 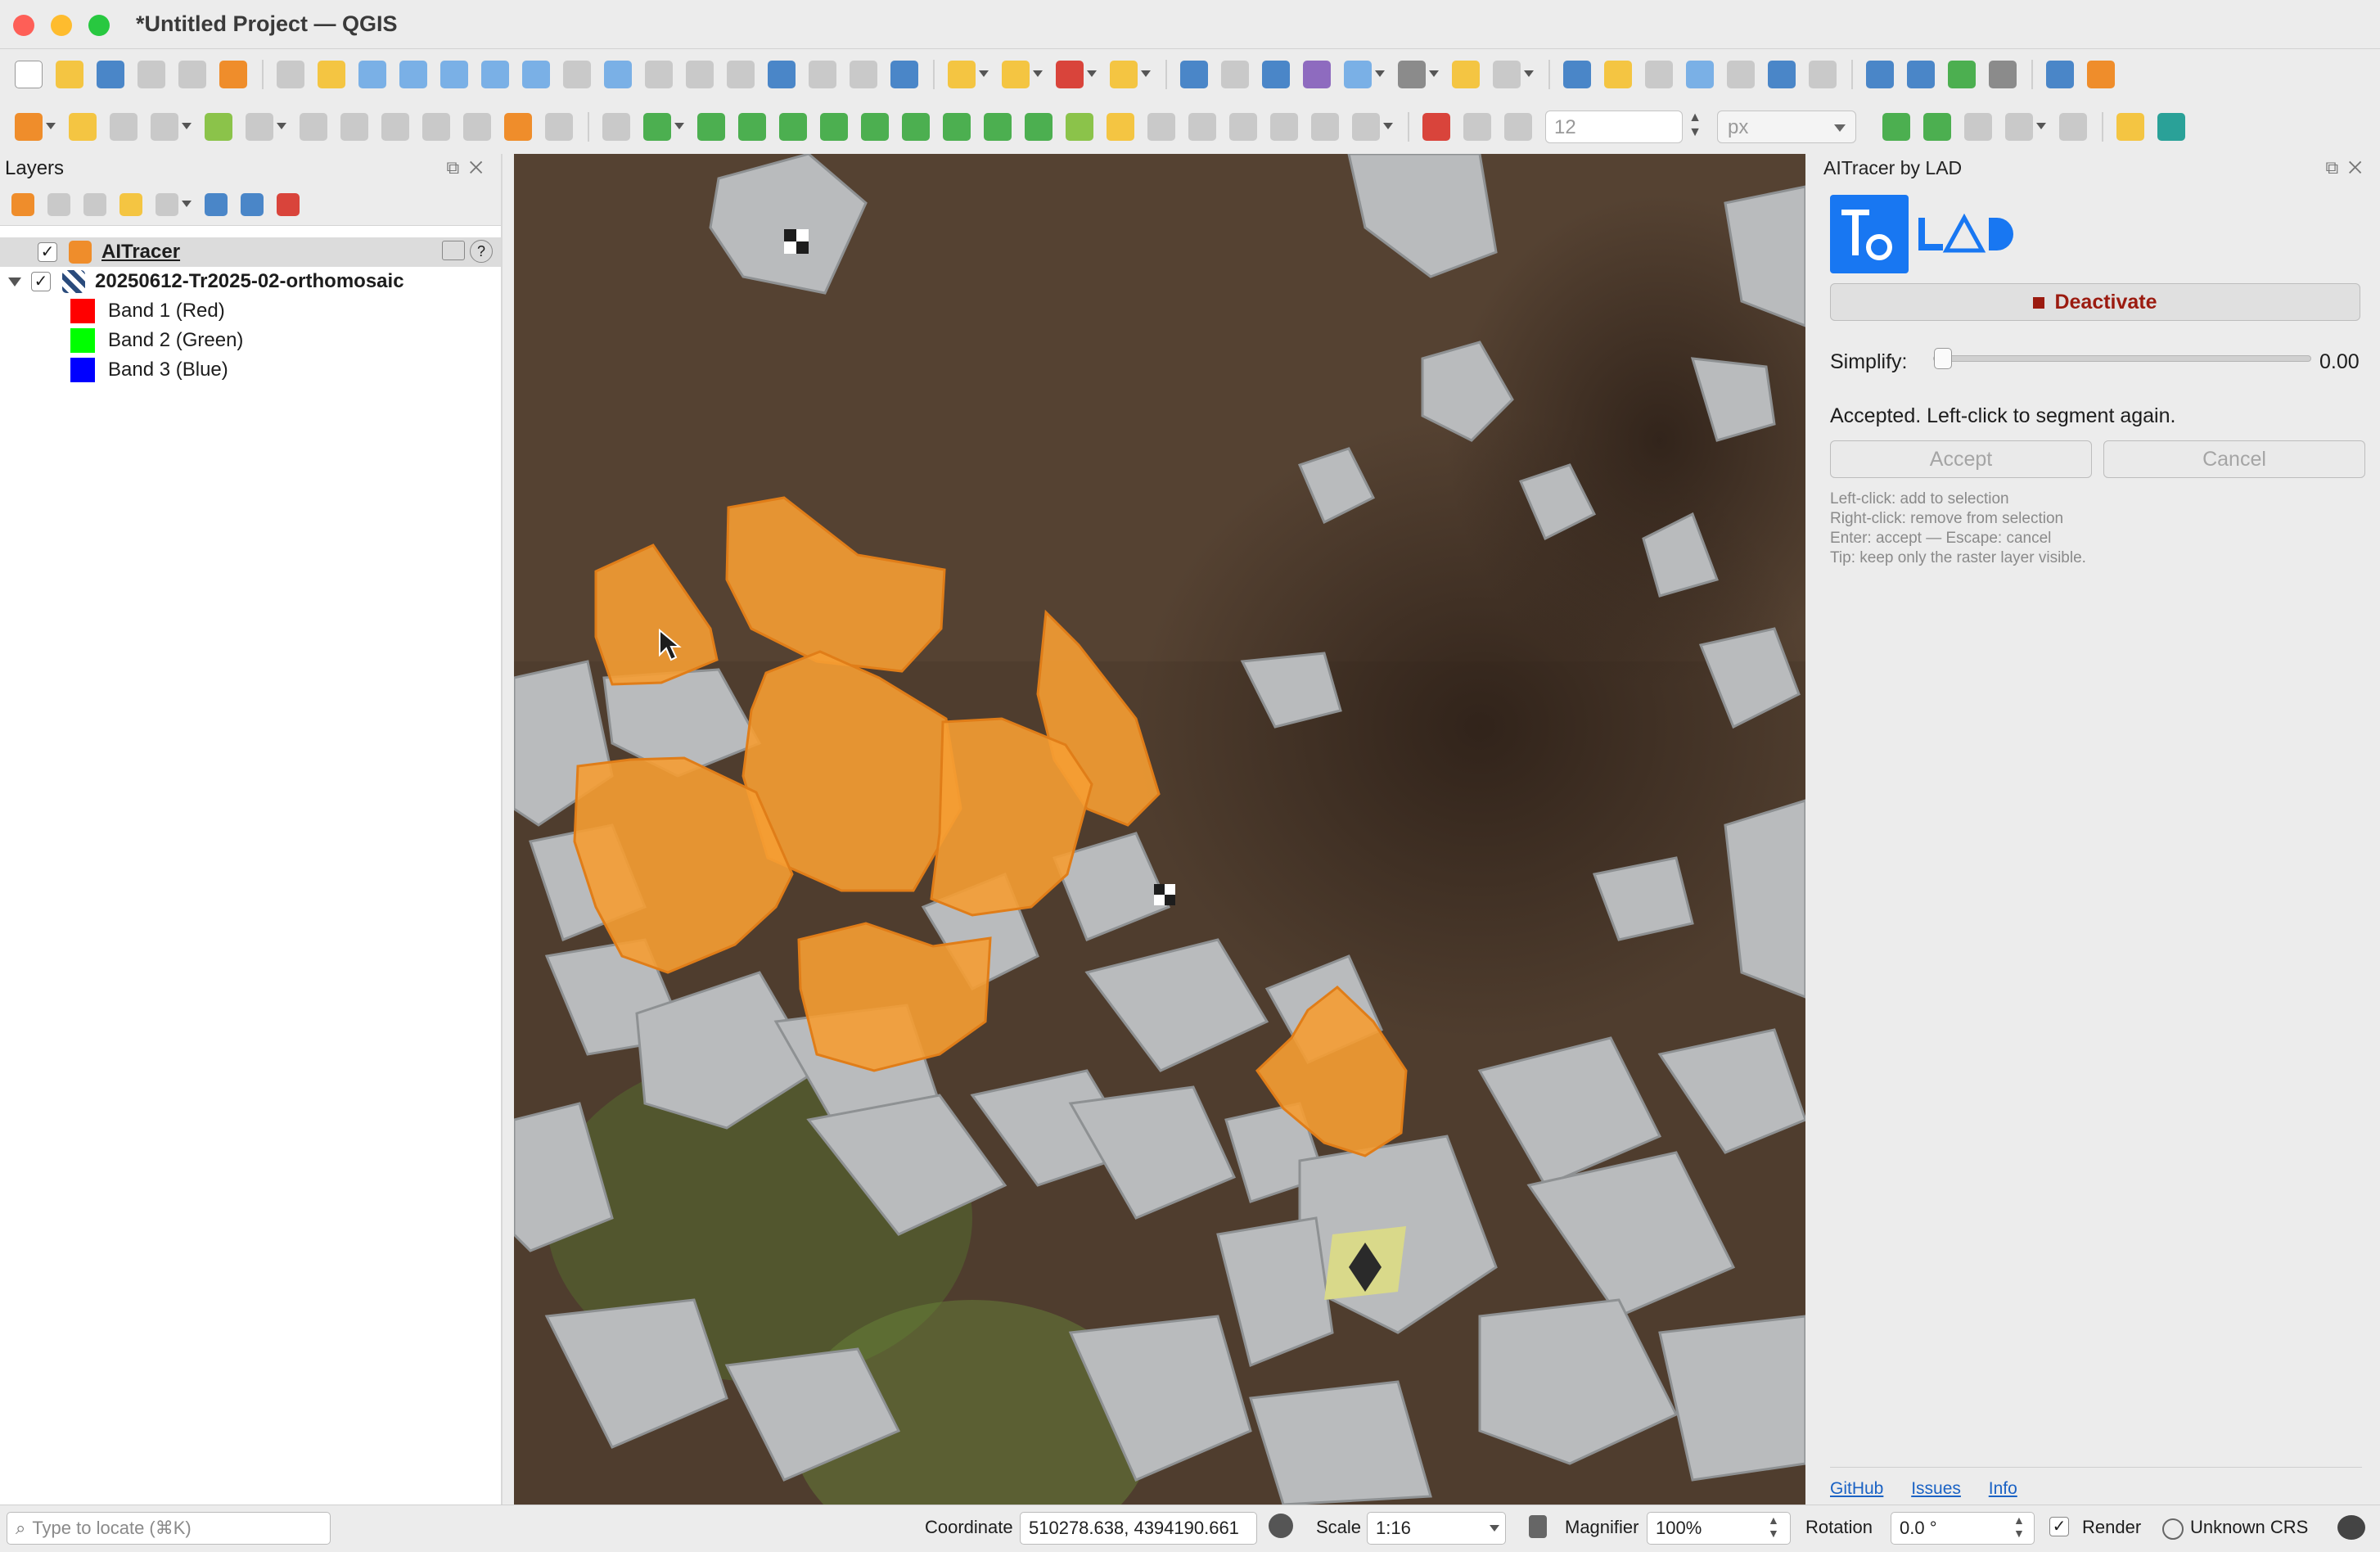 What do you see at coordinates (99, 25) in the screenshot?
I see `maximize-window-button` at bounding box center [99, 25].